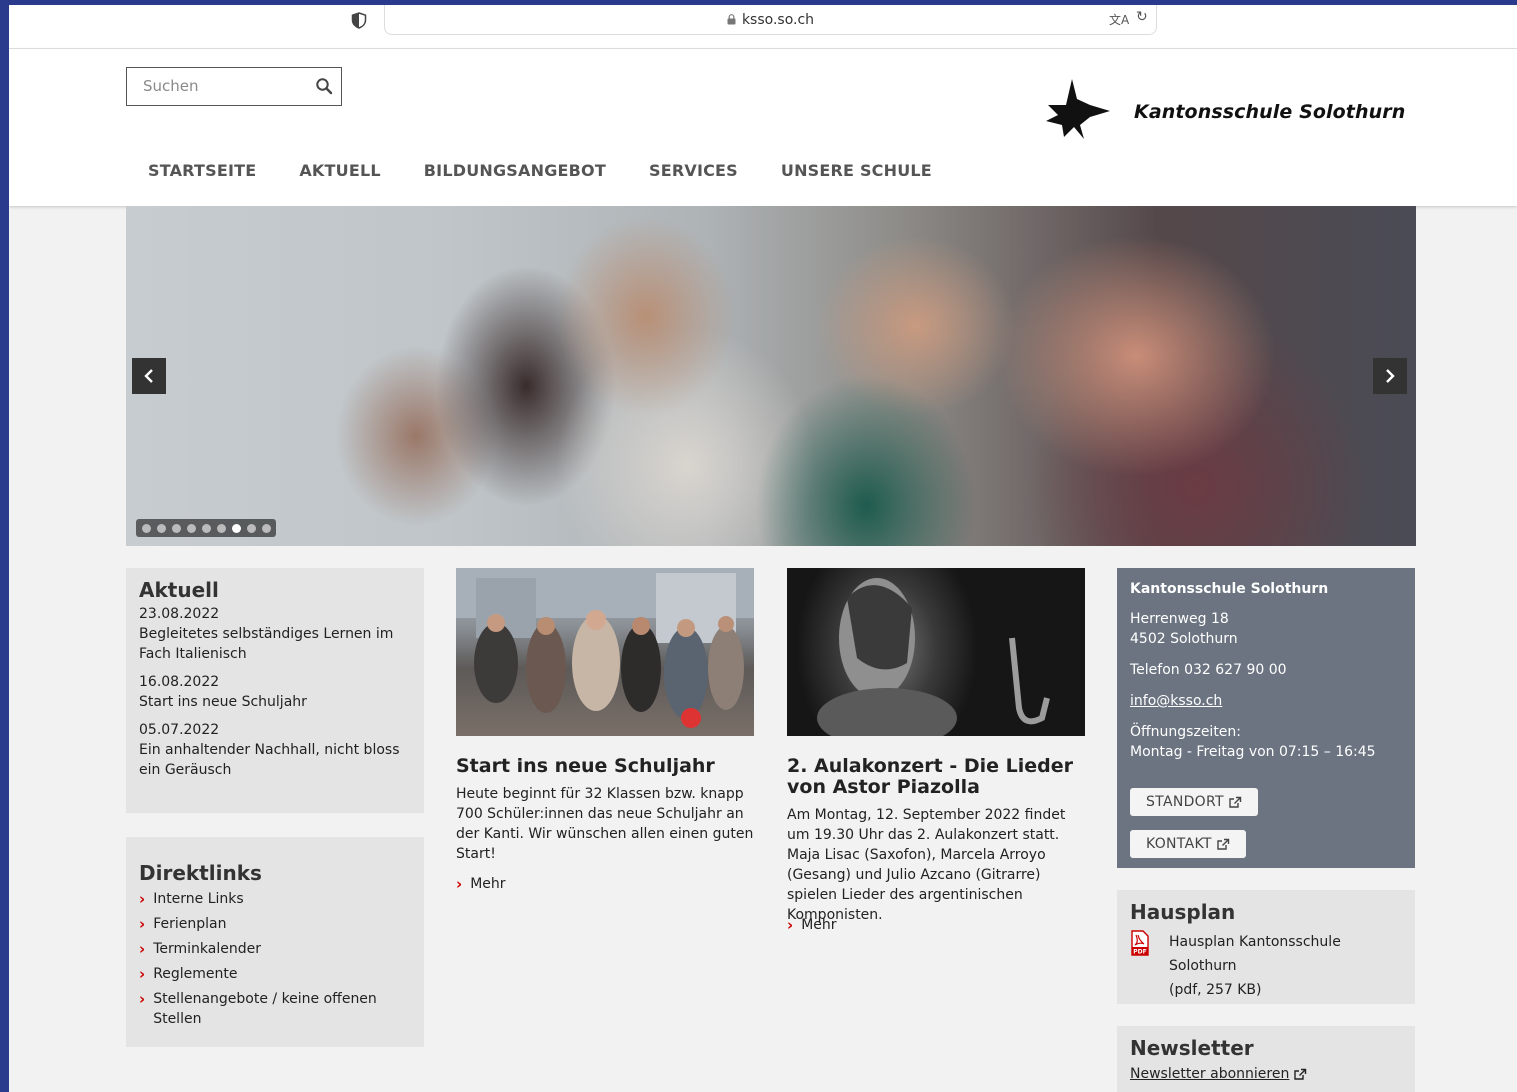 This screenshot has height=1092, width=1517. What do you see at coordinates (190, 924) in the screenshot?
I see `link-label: Ferienplan` at bounding box center [190, 924].